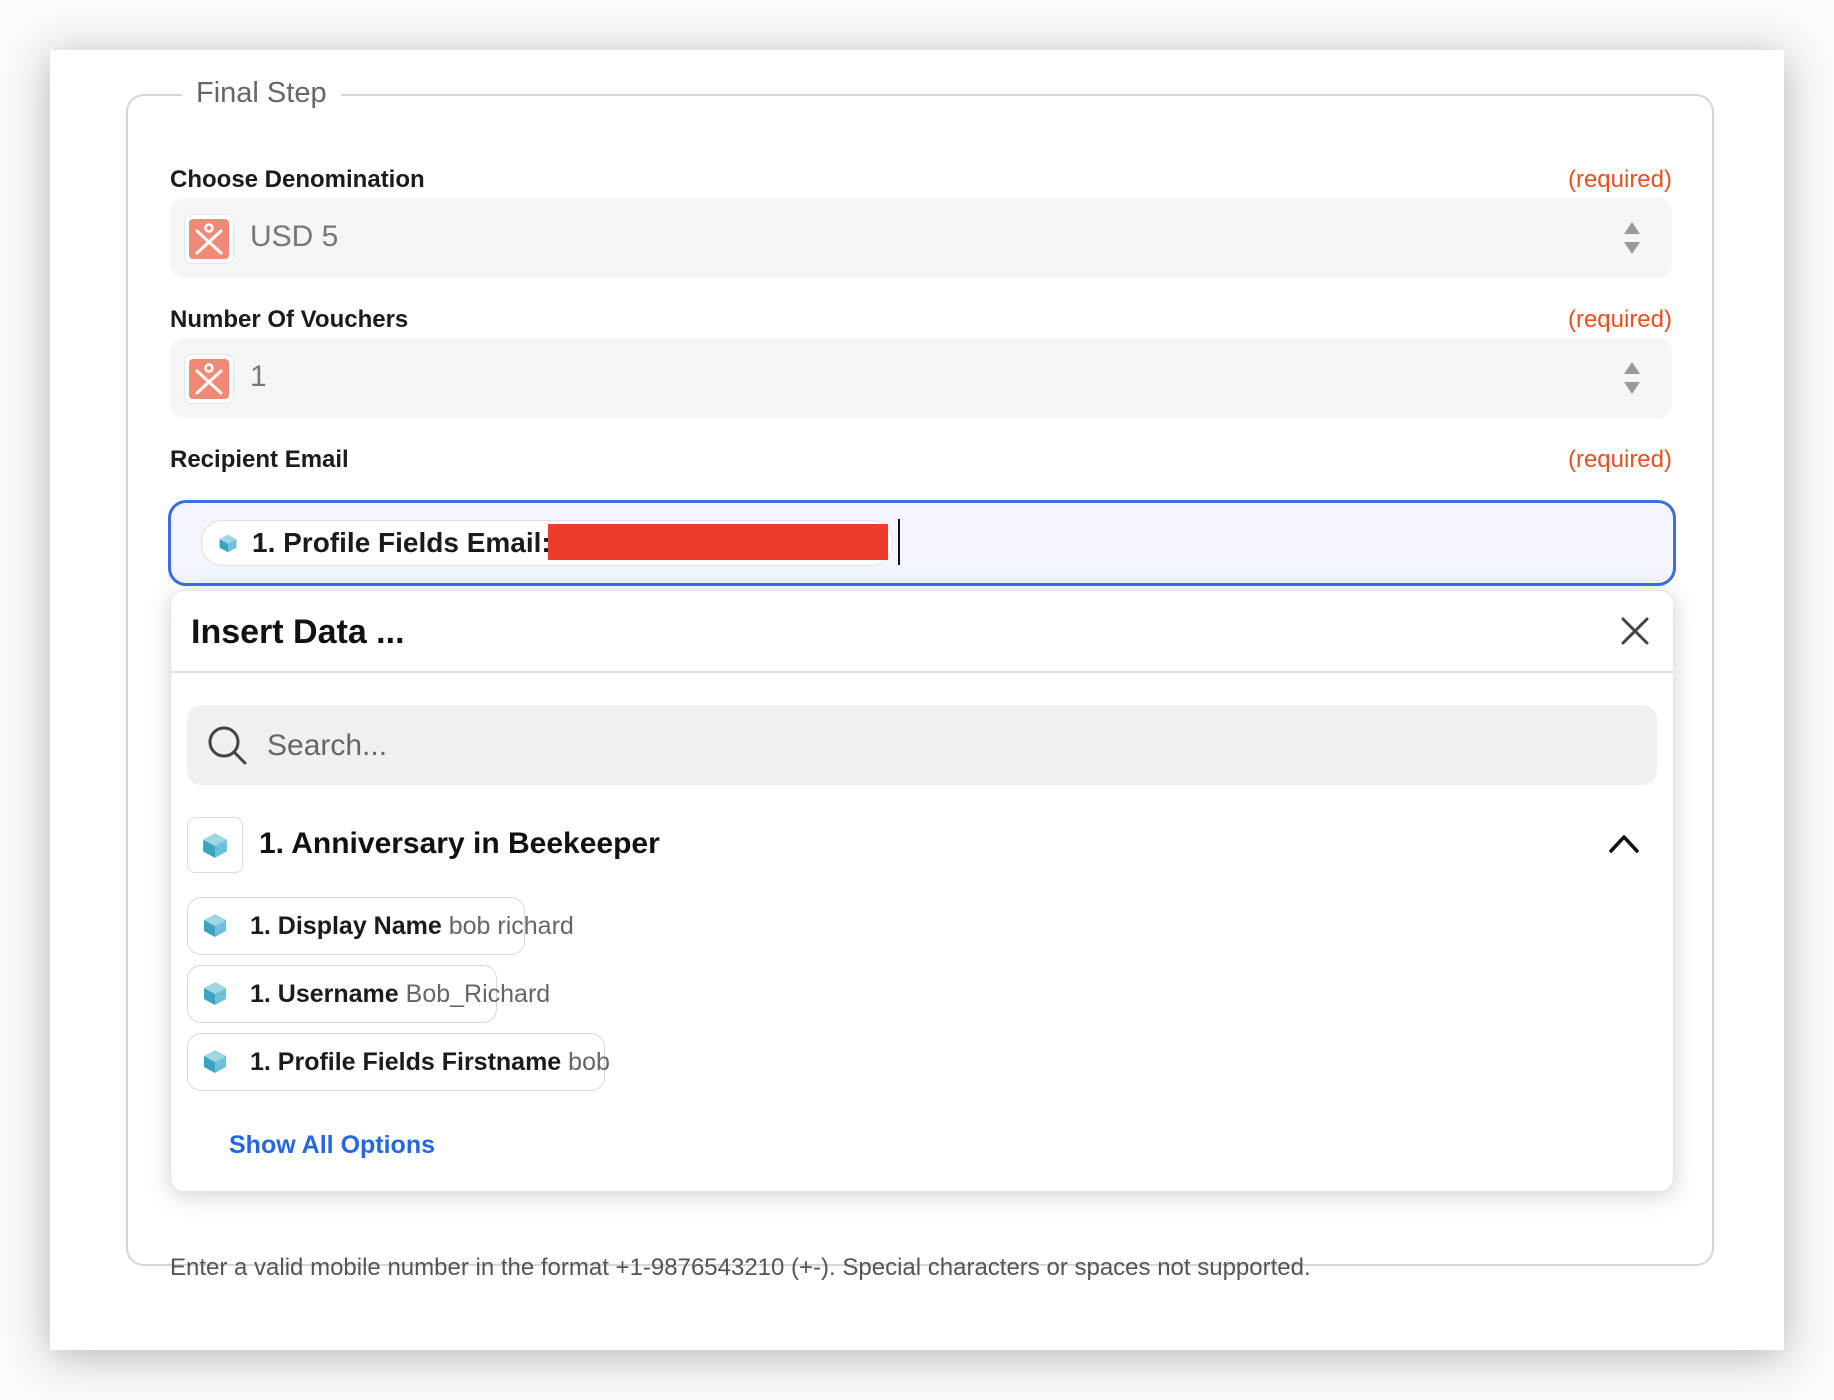 The width and height of the screenshot is (1834, 1400). Describe the element at coordinates (922, 845) in the screenshot. I see `group-header: 1. Anniversary in Beekeeper` at that location.